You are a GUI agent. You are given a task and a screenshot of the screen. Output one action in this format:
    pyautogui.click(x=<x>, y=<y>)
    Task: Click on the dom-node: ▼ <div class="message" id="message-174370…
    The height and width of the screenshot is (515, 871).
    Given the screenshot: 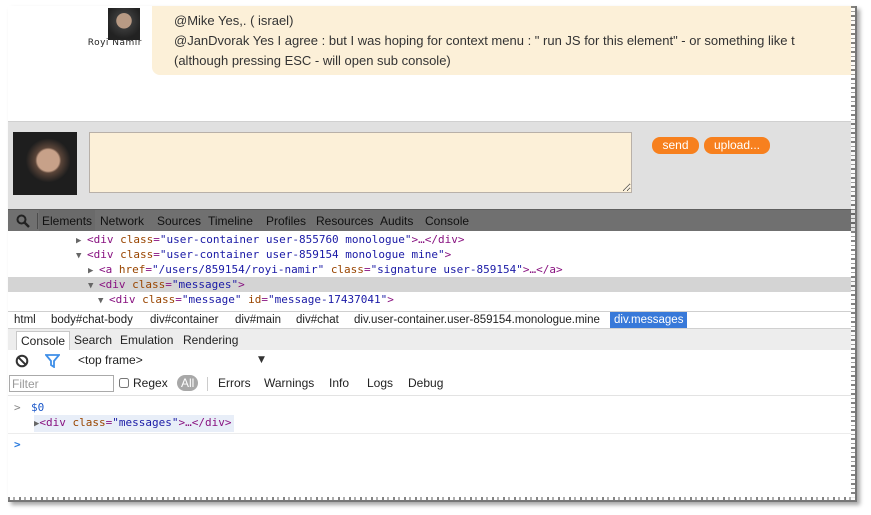 What is the action you would take?
    pyautogui.click(x=431, y=300)
    